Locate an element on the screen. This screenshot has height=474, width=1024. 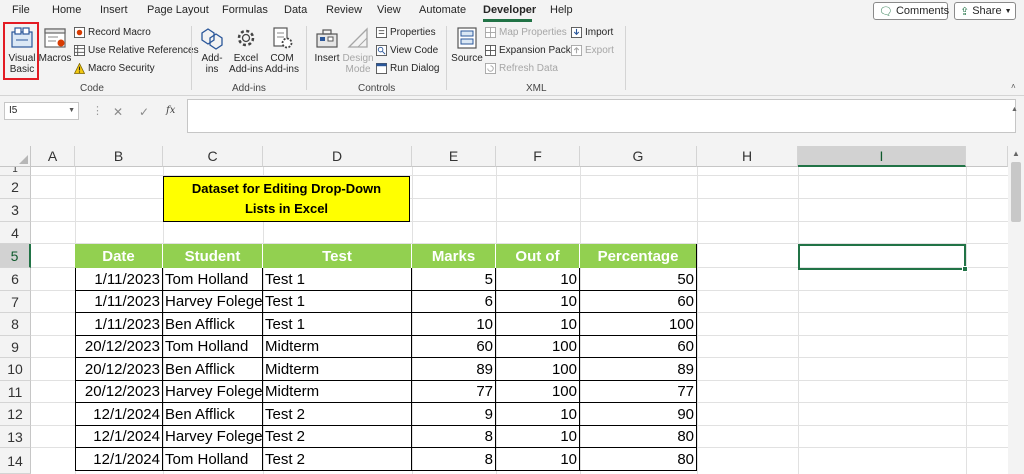
row-header-9: 9 is located at coordinates (15, 347).